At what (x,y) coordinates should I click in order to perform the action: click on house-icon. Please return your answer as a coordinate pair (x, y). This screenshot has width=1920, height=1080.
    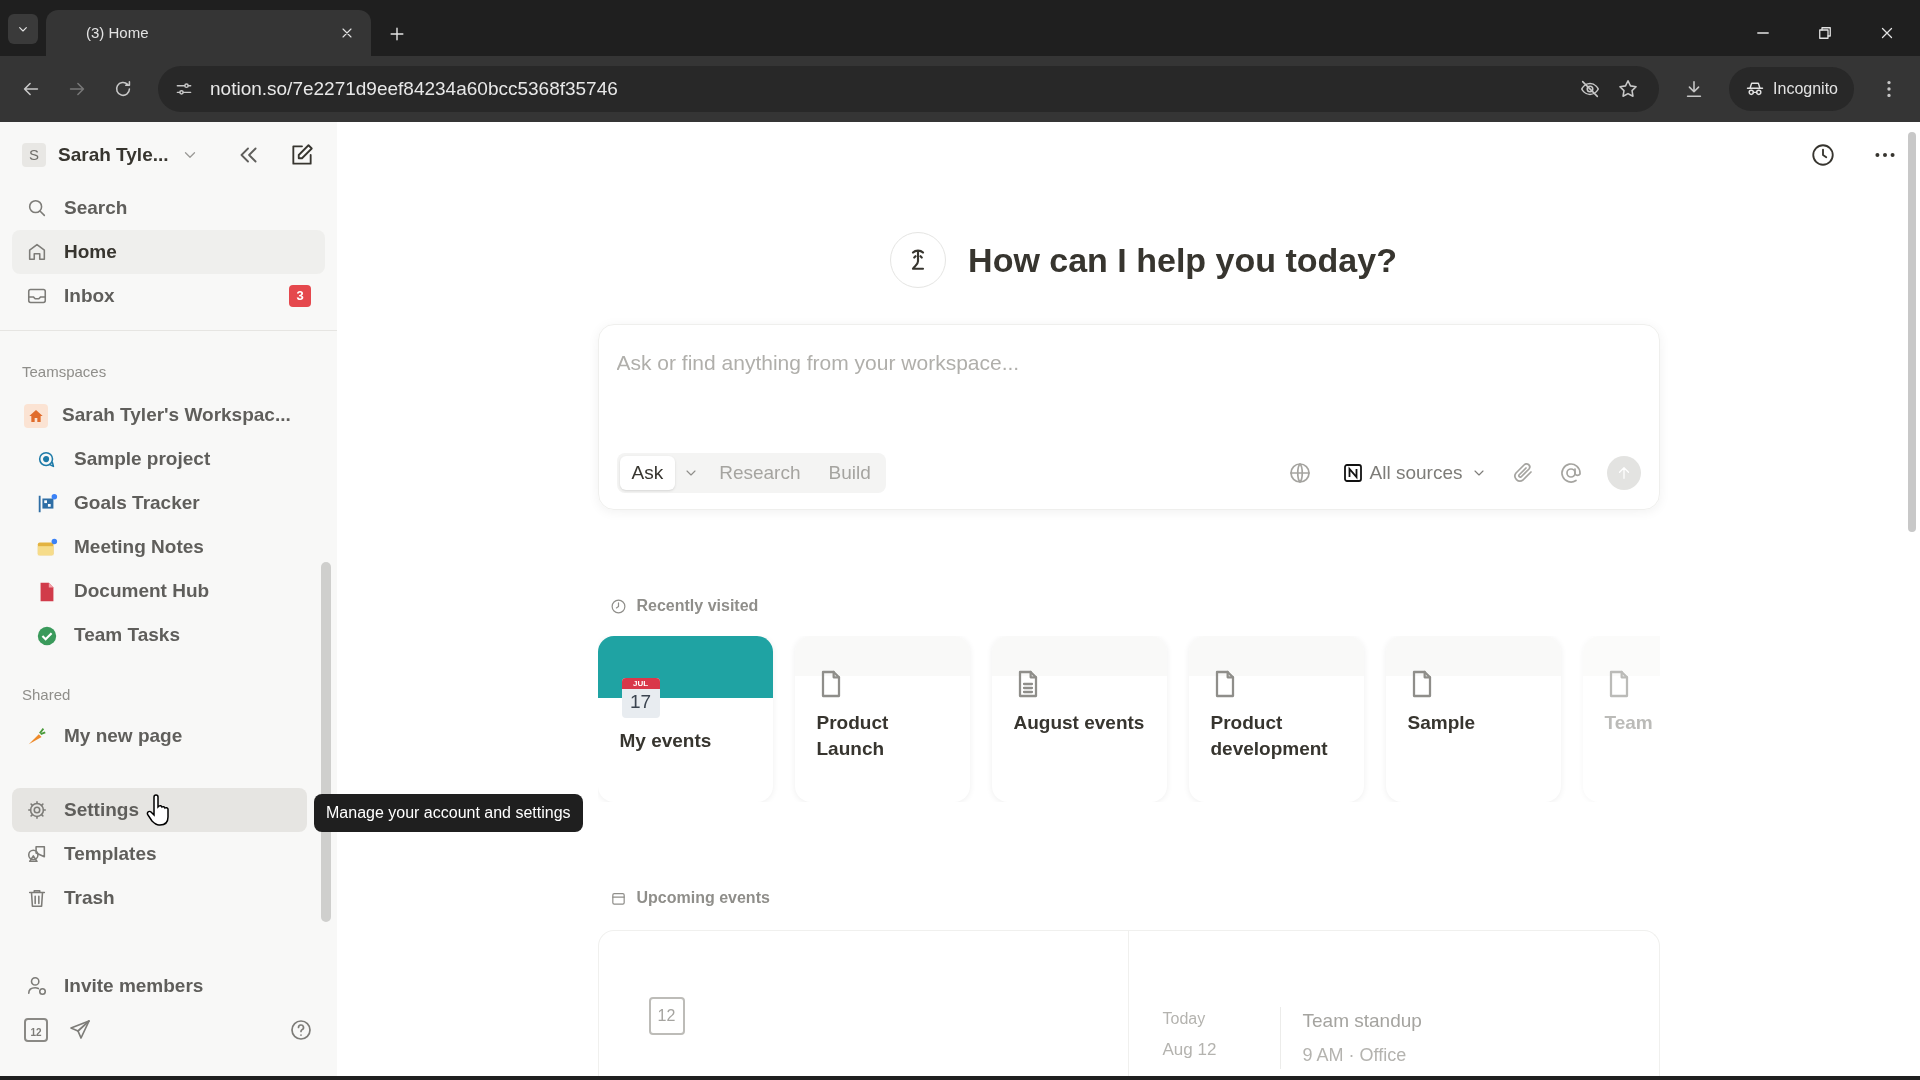
    Looking at the image, I should click on (36, 415).